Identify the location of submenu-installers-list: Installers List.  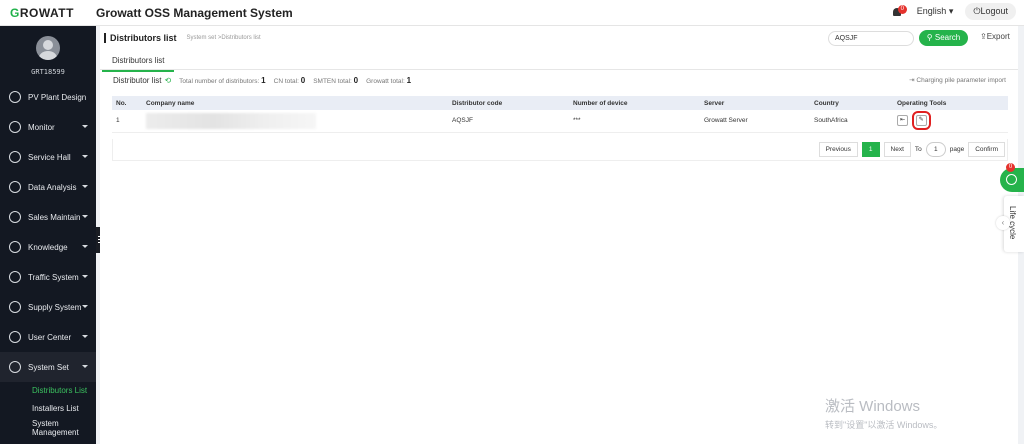
(48, 409).